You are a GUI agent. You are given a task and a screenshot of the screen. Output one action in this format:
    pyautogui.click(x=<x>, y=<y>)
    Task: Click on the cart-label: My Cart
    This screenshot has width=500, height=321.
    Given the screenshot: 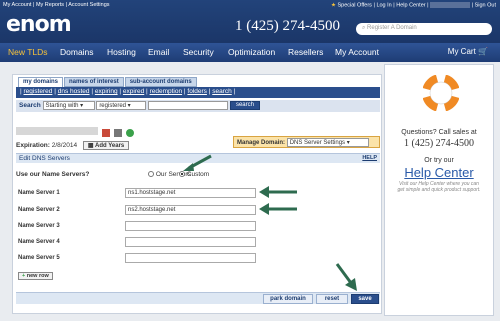 What is the action you would take?
    pyautogui.click(x=461, y=51)
    